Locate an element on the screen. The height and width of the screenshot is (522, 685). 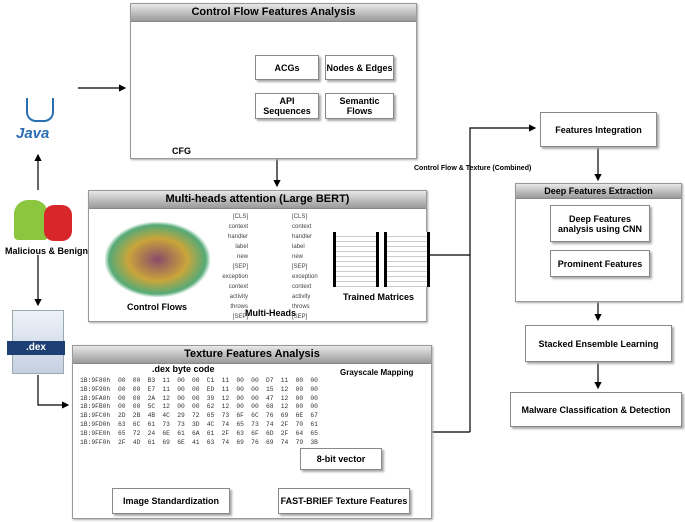
token-l: [SEP] is located at coordinates (240, 317).